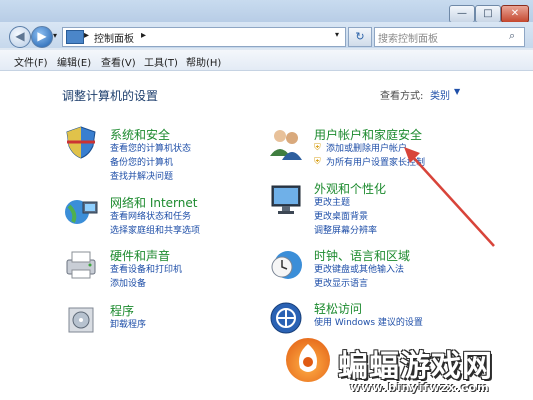 The width and height of the screenshot is (533, 400). Describe the element at coordinates (449, 197) in the screenshot. I see `annotation-arrow` at that location.